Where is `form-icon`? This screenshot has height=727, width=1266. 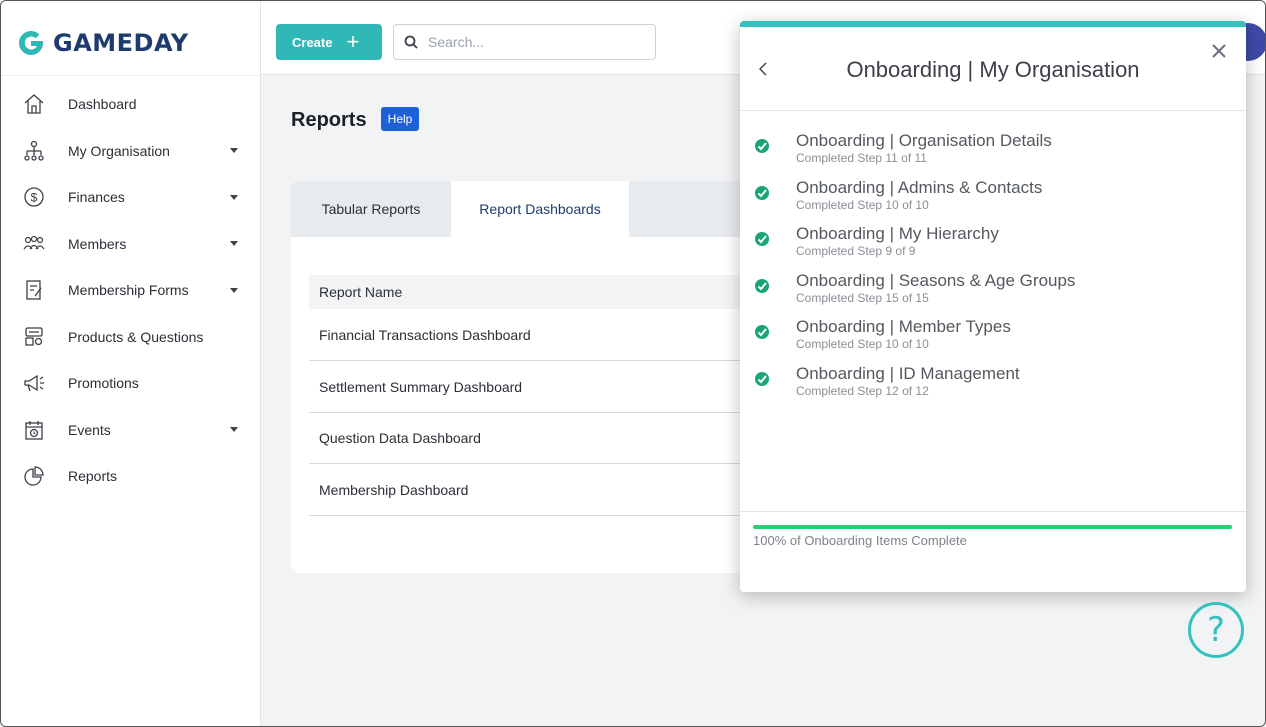
form-icon is located at coordinates (34, 290).